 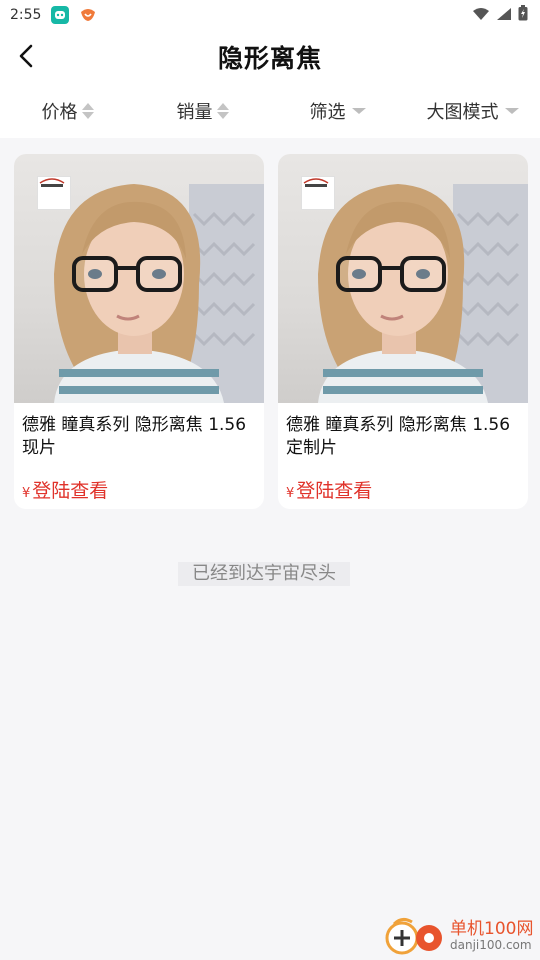 I want to click on status-bar: 2:55, so click(x=270, y=15).